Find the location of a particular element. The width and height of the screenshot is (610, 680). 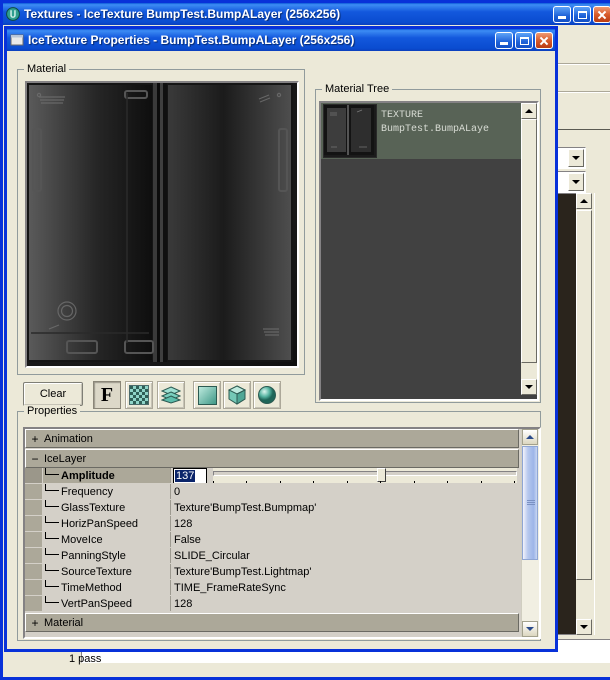

property-name-cell: SourceTexture is located at coordinates (107, 571).